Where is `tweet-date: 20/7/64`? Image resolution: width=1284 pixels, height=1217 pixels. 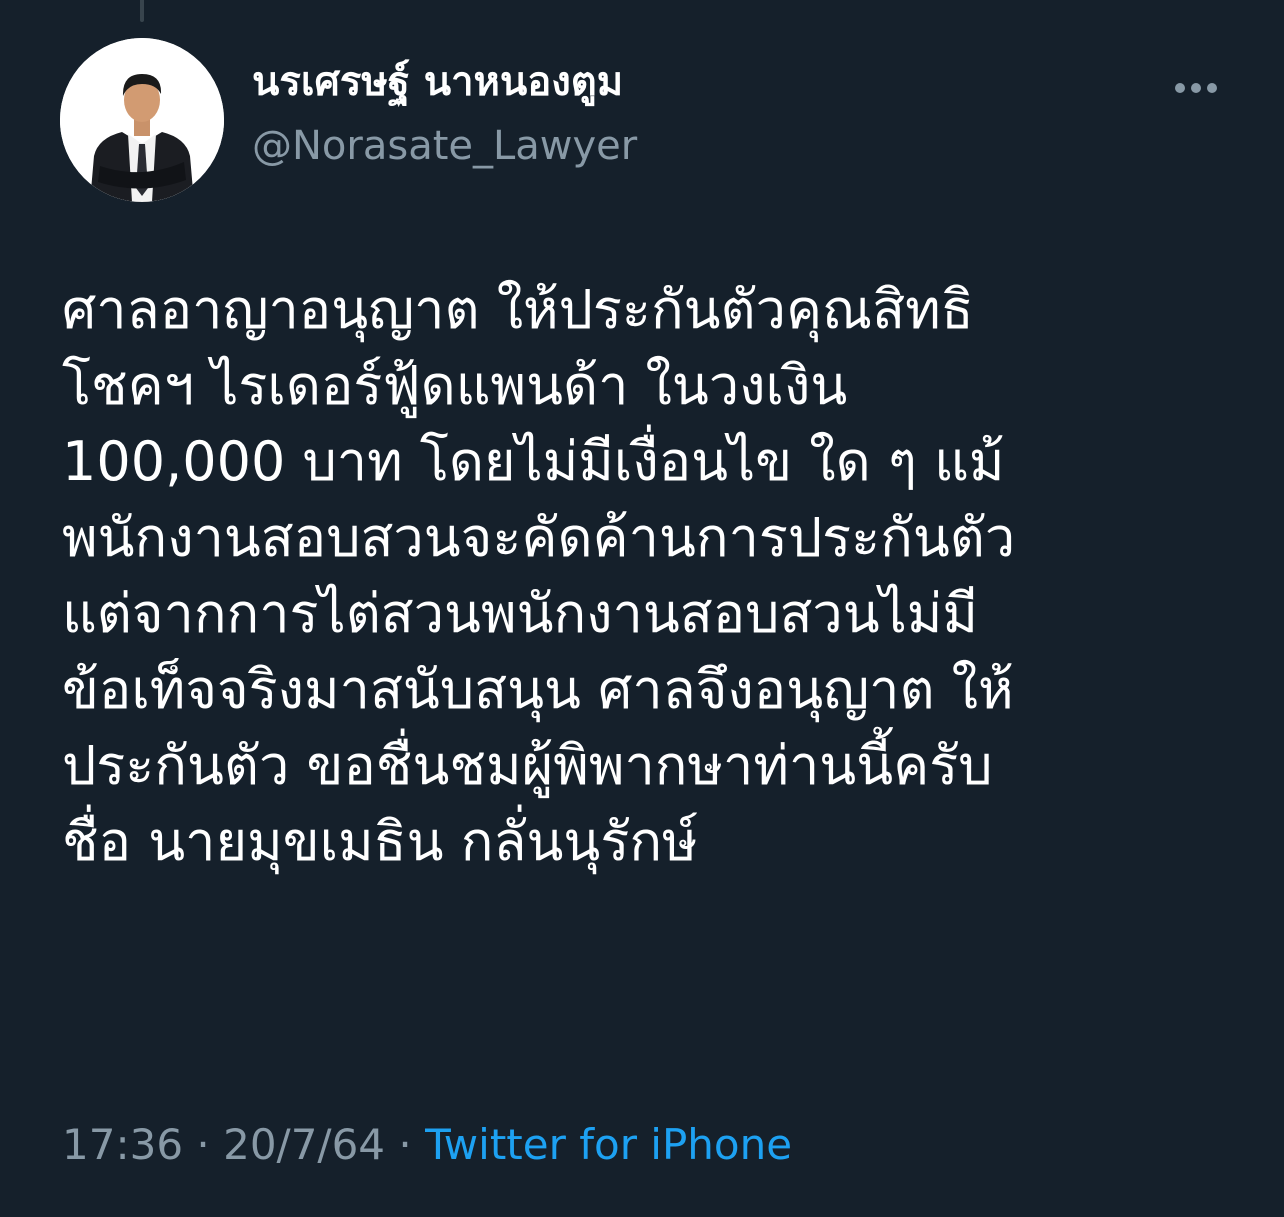
tweet-date: 20/7/64 is located at coordinates (304, 1144).